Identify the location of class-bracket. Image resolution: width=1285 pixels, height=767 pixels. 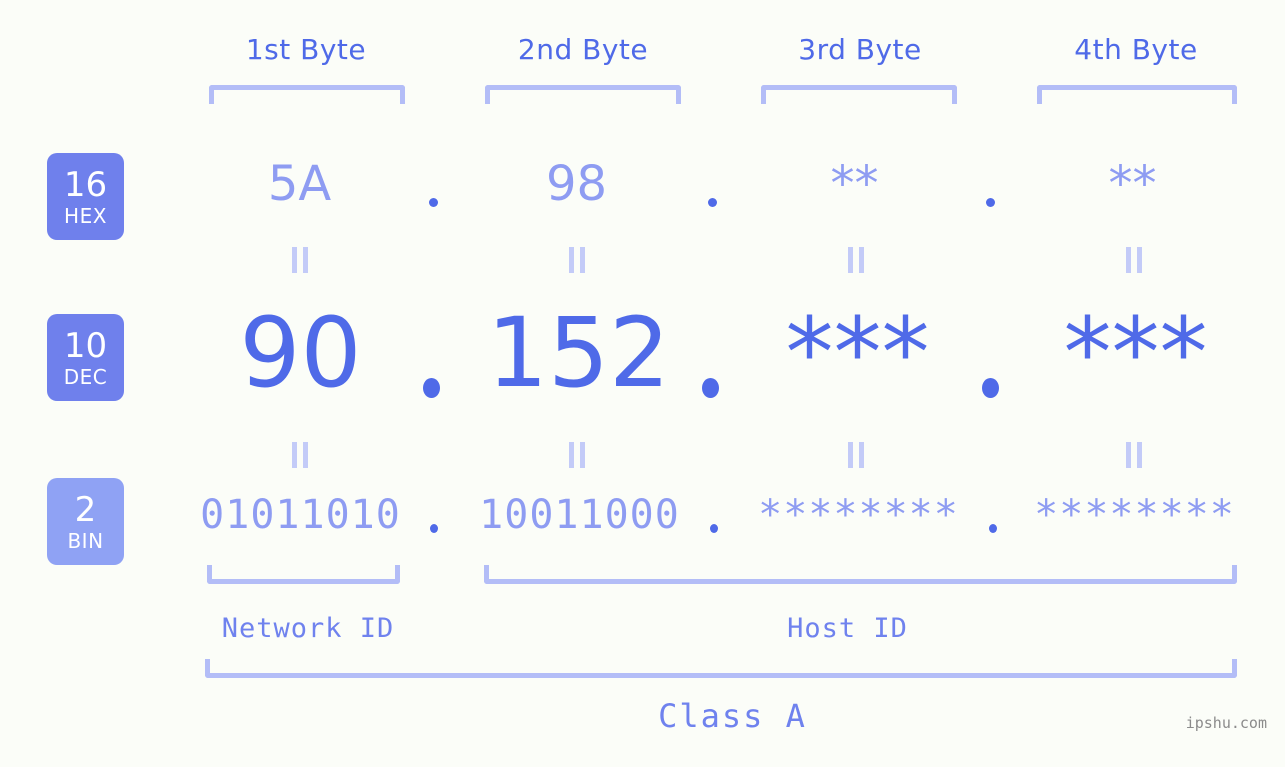
(721, 668).